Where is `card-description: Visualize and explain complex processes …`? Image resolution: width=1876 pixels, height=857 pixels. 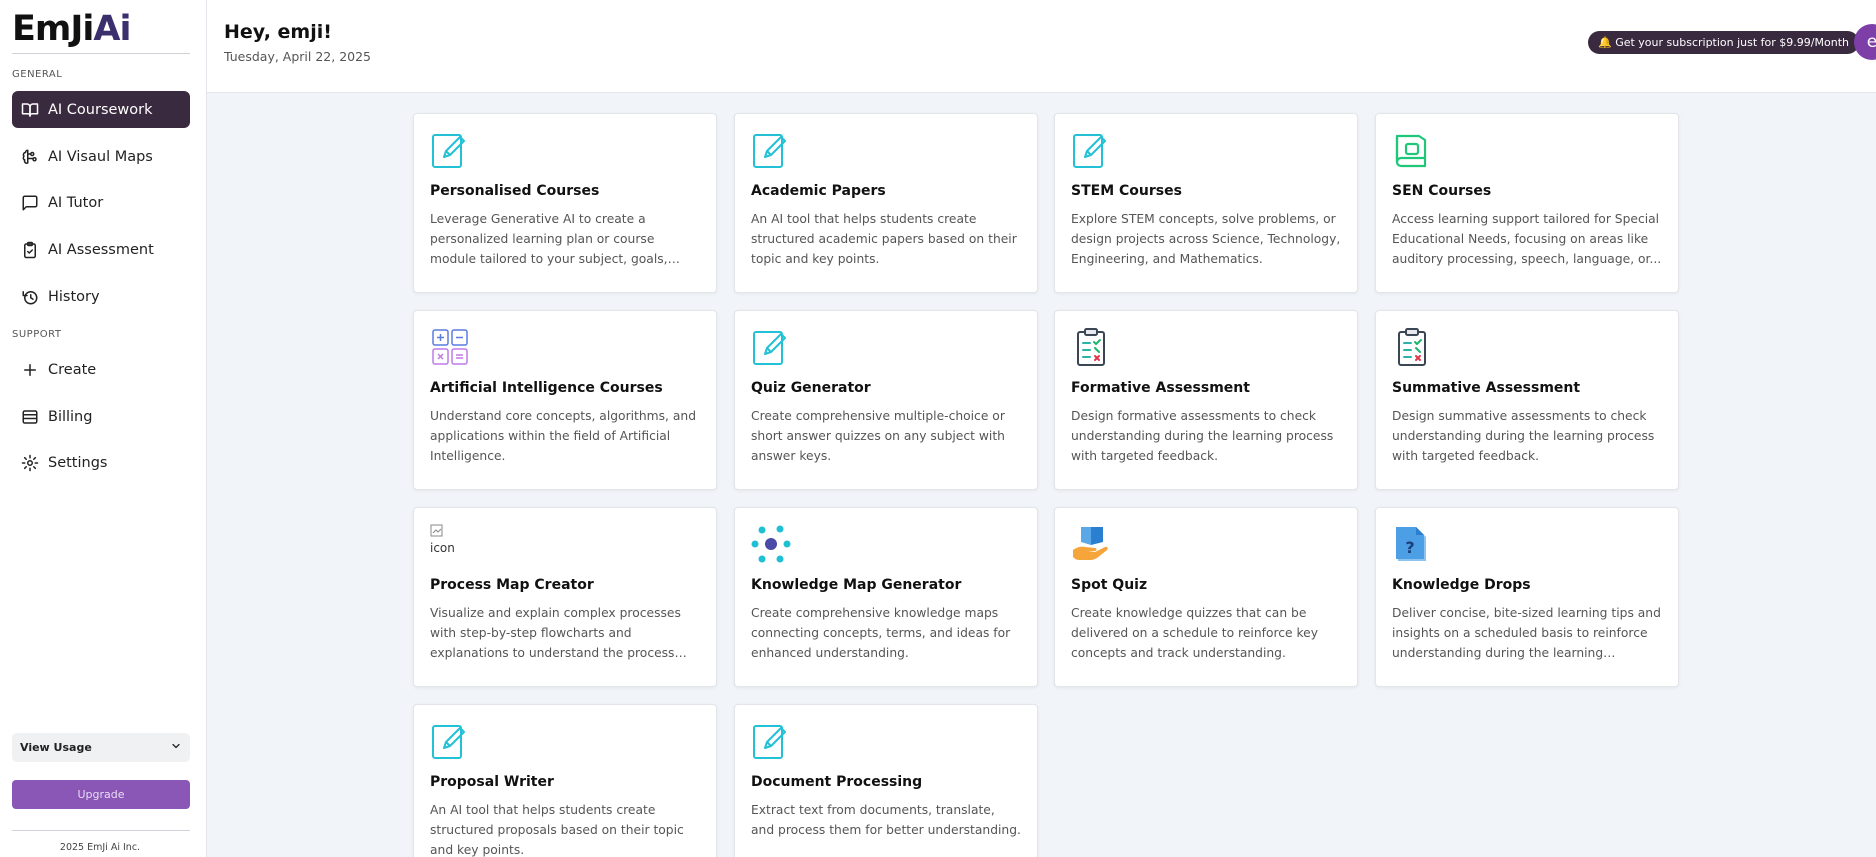 card-description: Visualize and explain complex processes … is located at coordinates (555, 633).